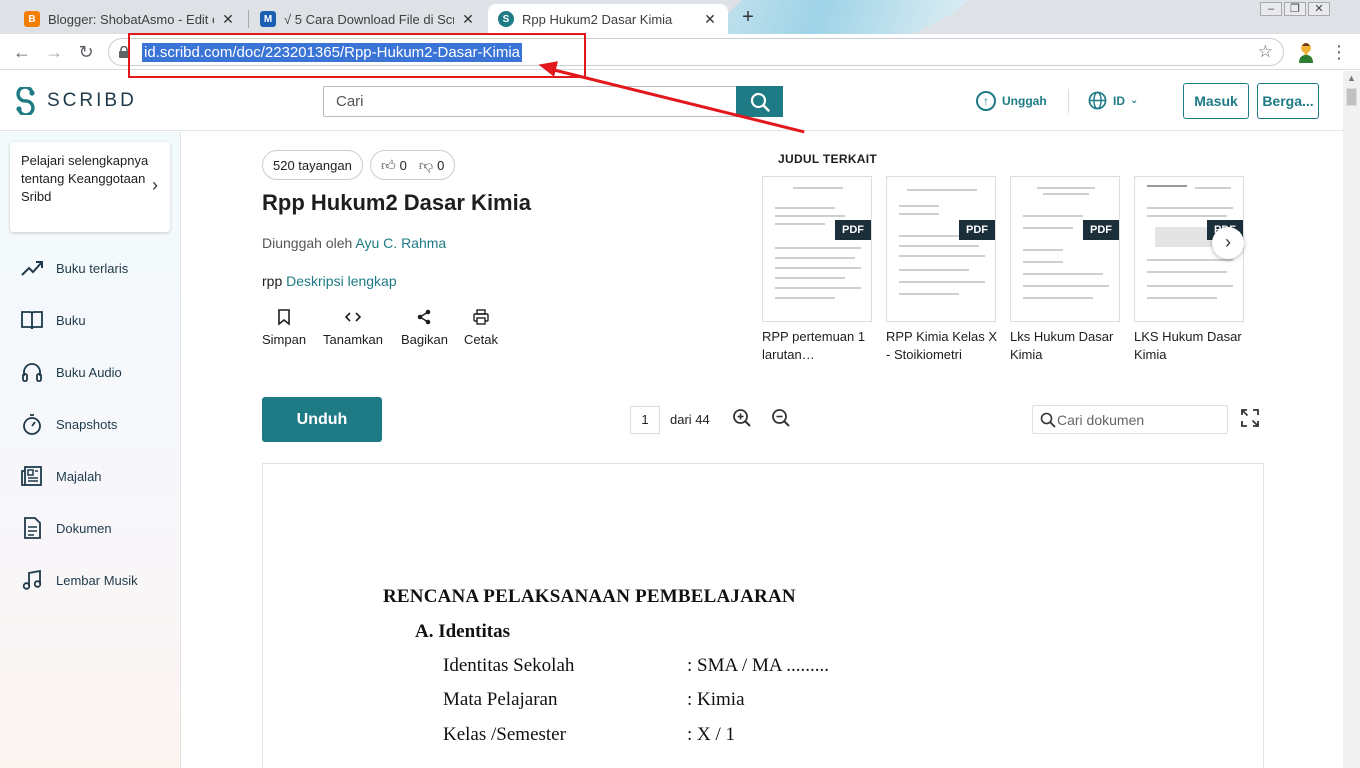  I want to click on sidebar-item-sheet-music: Lembar Musik, so click(79, 580).